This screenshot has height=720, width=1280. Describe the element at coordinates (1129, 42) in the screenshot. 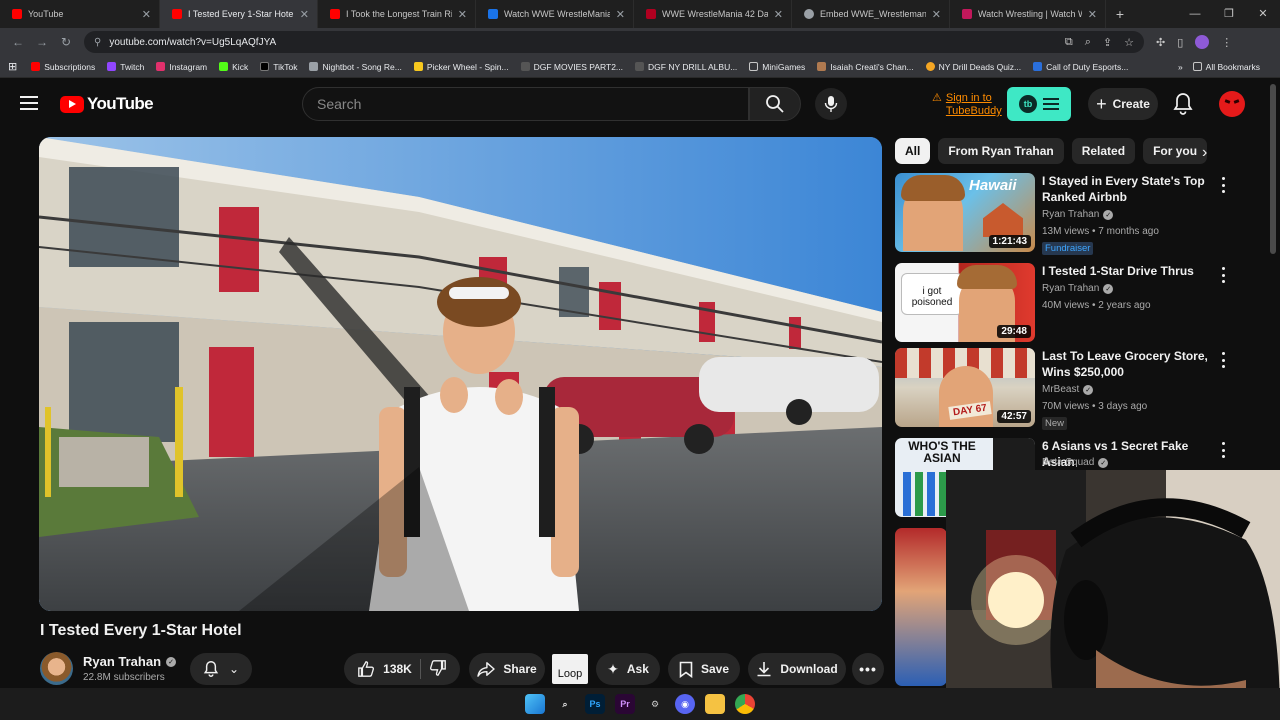

I see `bookmark-star-icon: ☆` at that location.